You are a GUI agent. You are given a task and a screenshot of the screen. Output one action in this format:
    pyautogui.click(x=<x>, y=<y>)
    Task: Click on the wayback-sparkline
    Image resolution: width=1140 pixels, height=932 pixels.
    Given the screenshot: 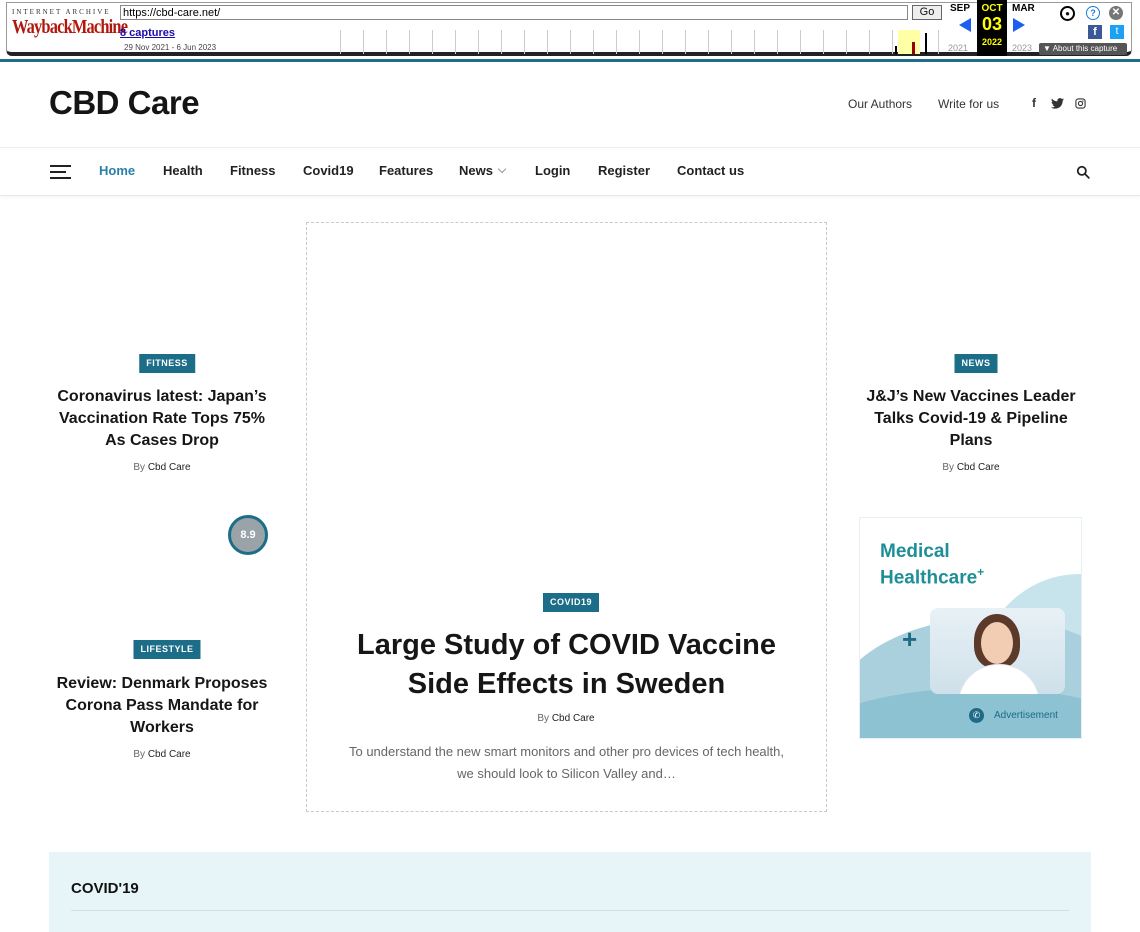 What is the action you would take?
    pyautogui.click(x=629, y=42)
    